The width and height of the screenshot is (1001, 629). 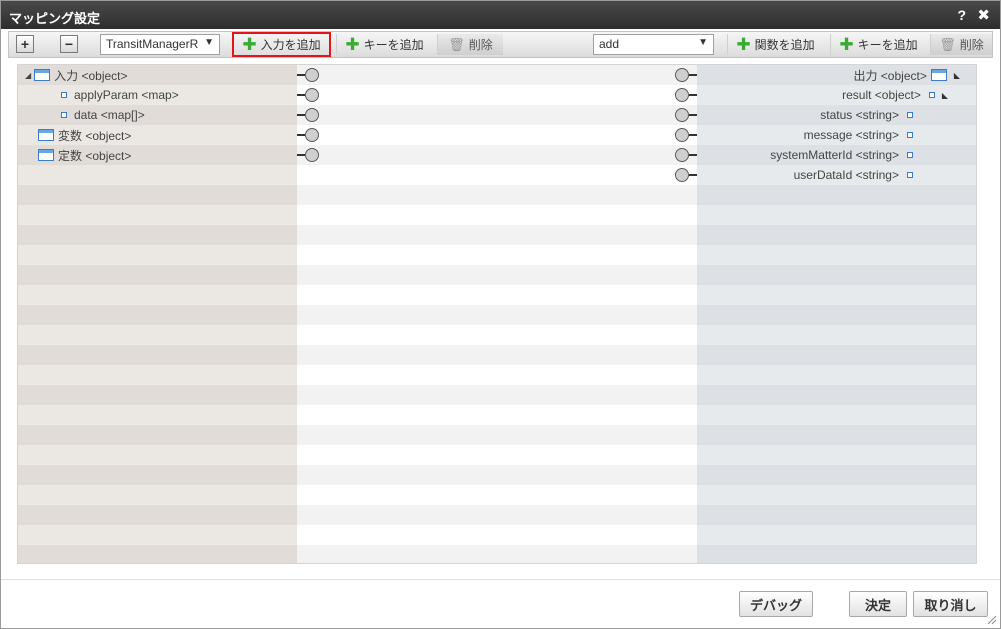 I want to click on footer-divider, so click(x=500, y=579).